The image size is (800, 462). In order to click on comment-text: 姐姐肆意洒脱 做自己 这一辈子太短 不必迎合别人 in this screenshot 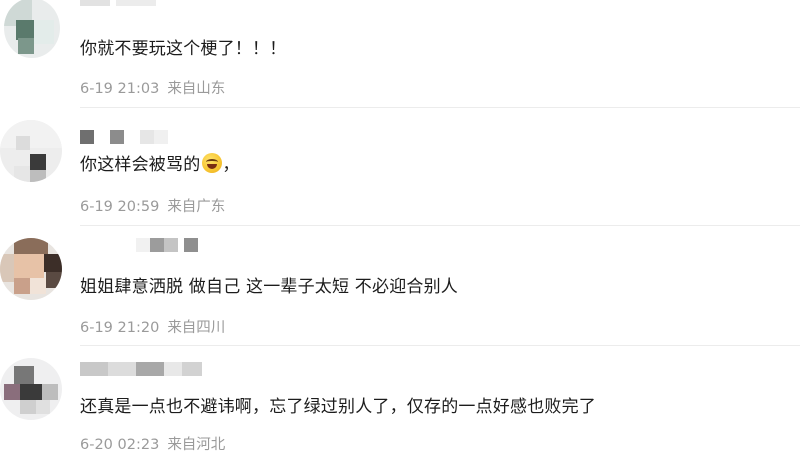, I will do `click(269, 287)`.